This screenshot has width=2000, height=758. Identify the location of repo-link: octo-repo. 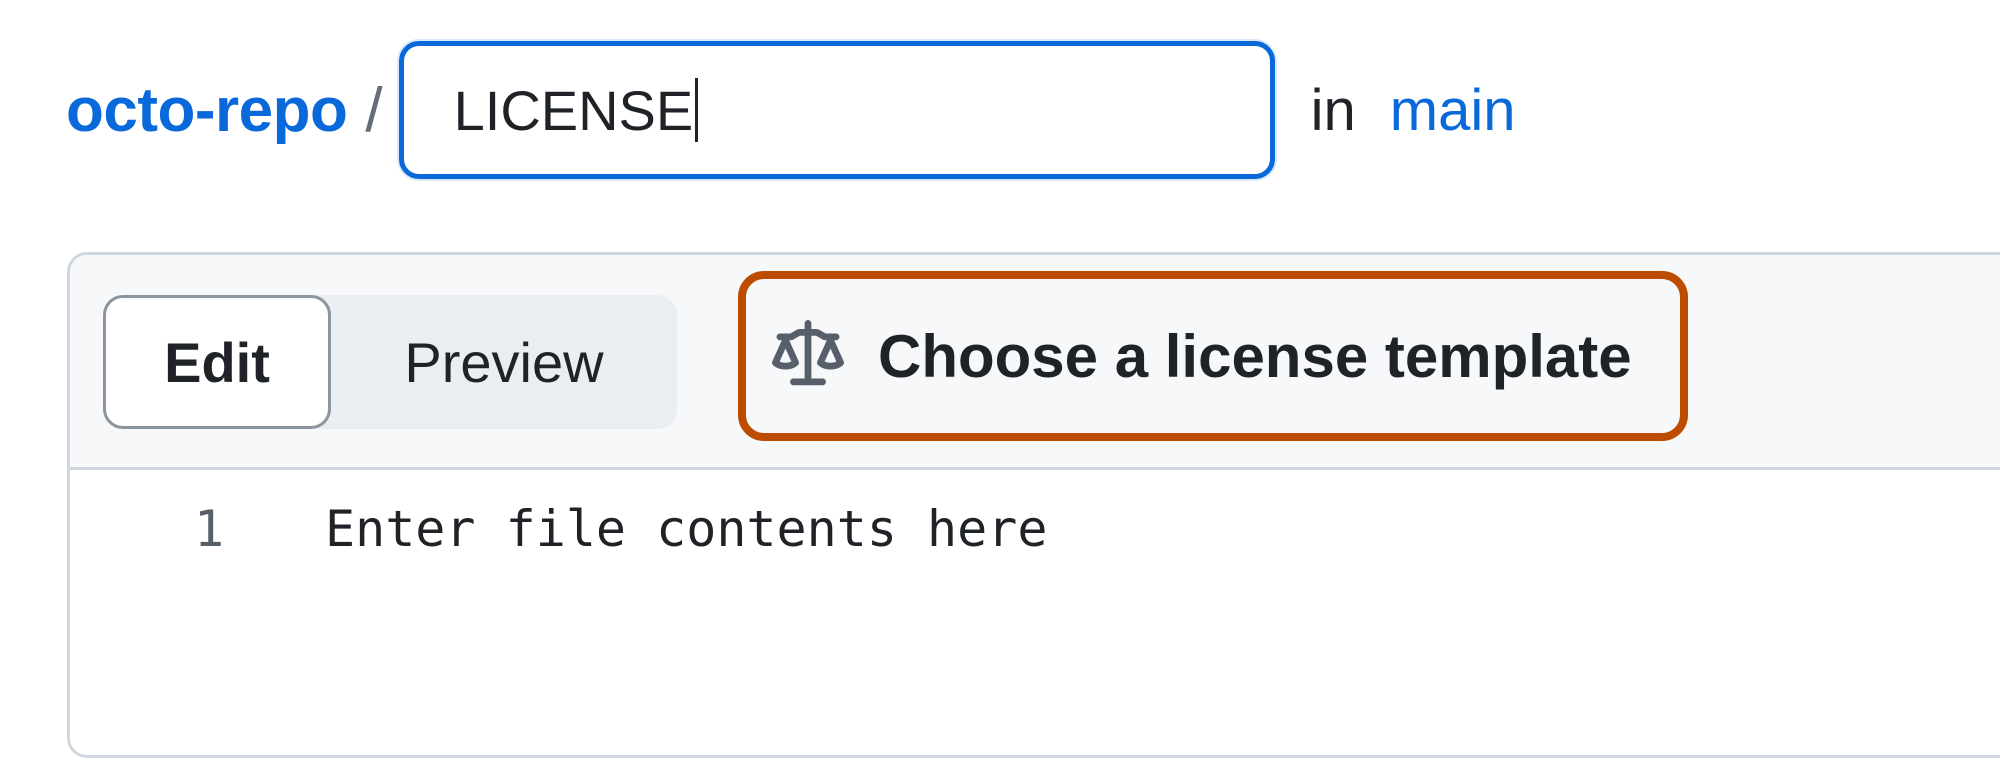
(207, 110).